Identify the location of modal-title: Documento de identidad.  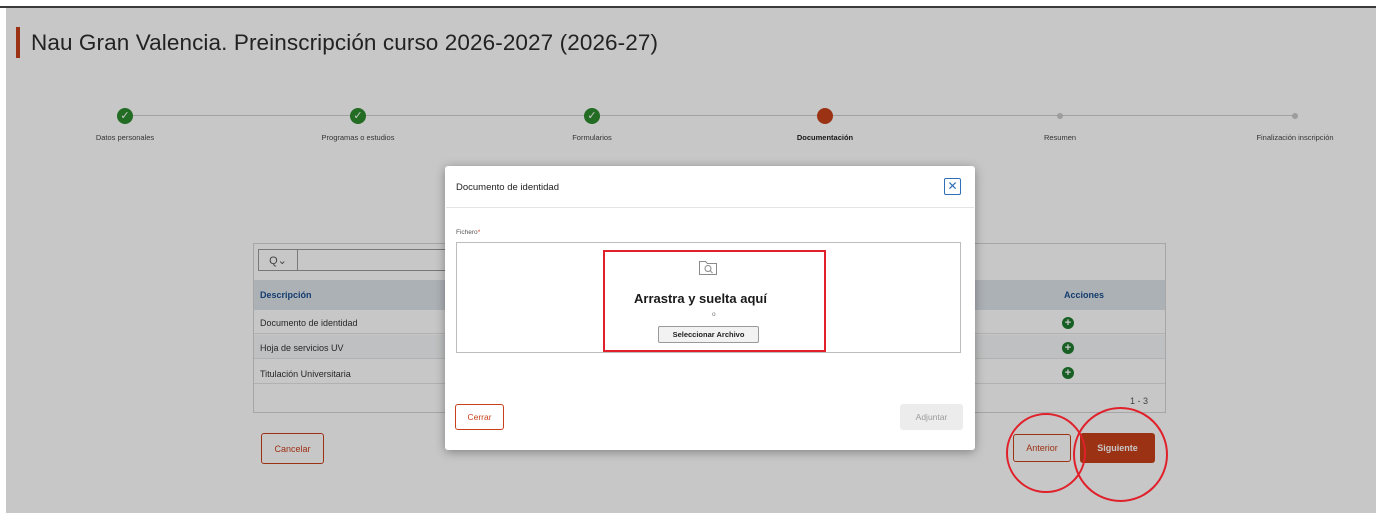
(507, 187).